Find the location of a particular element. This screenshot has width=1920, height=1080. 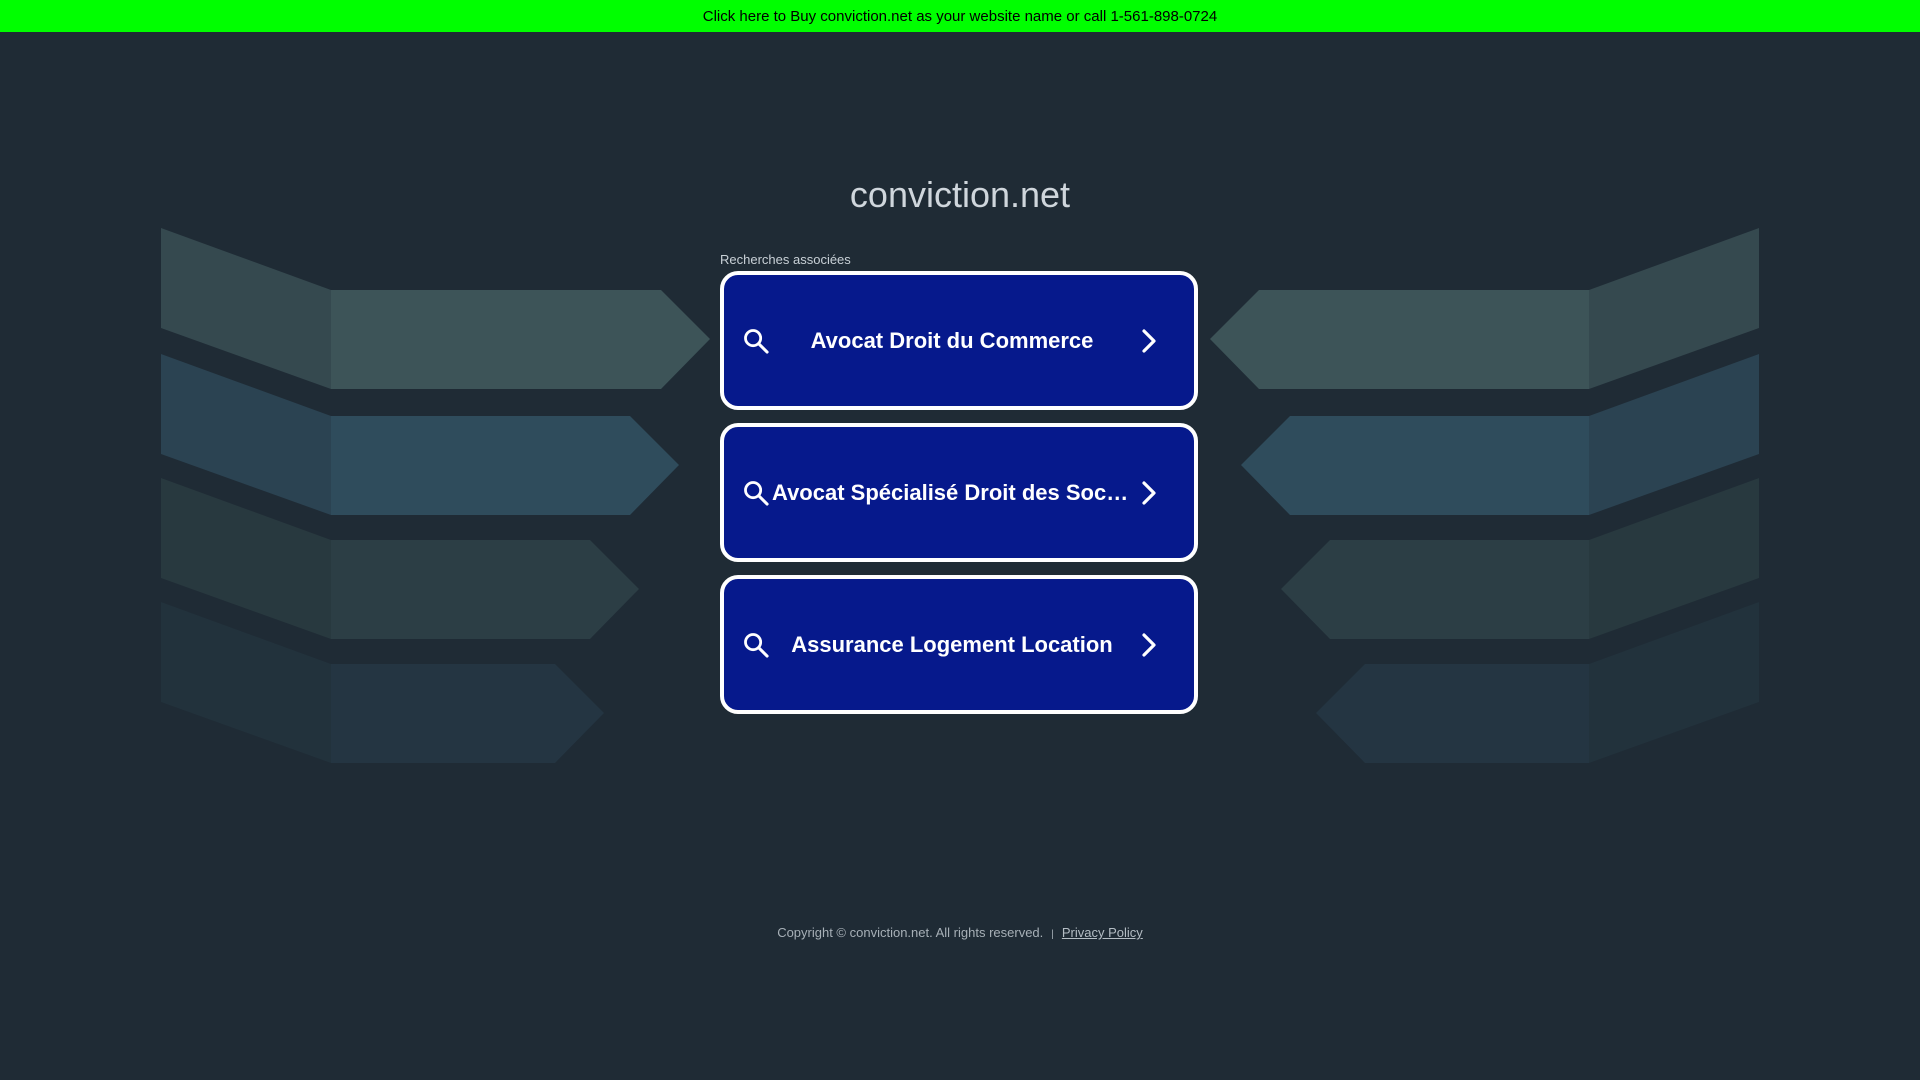

page-title: conviction.net is located at coordinates (960, 194).